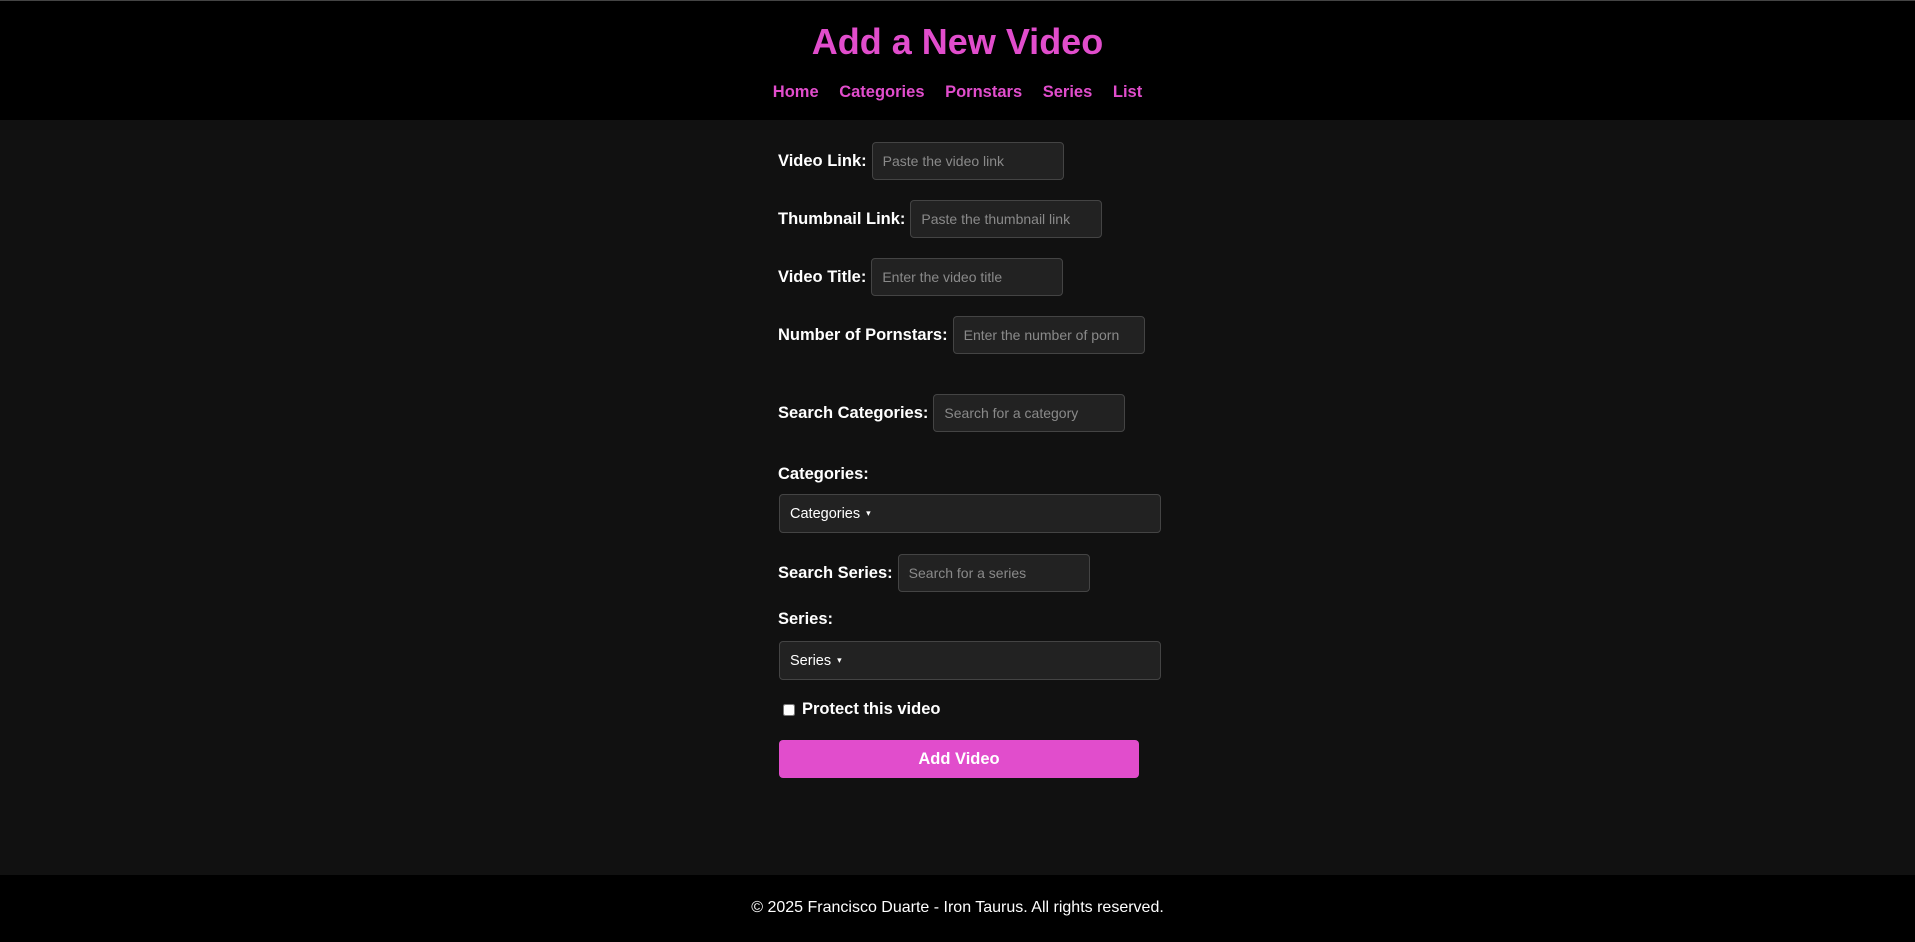  I want to click on protect-video-checkbox, so click(789, 709).